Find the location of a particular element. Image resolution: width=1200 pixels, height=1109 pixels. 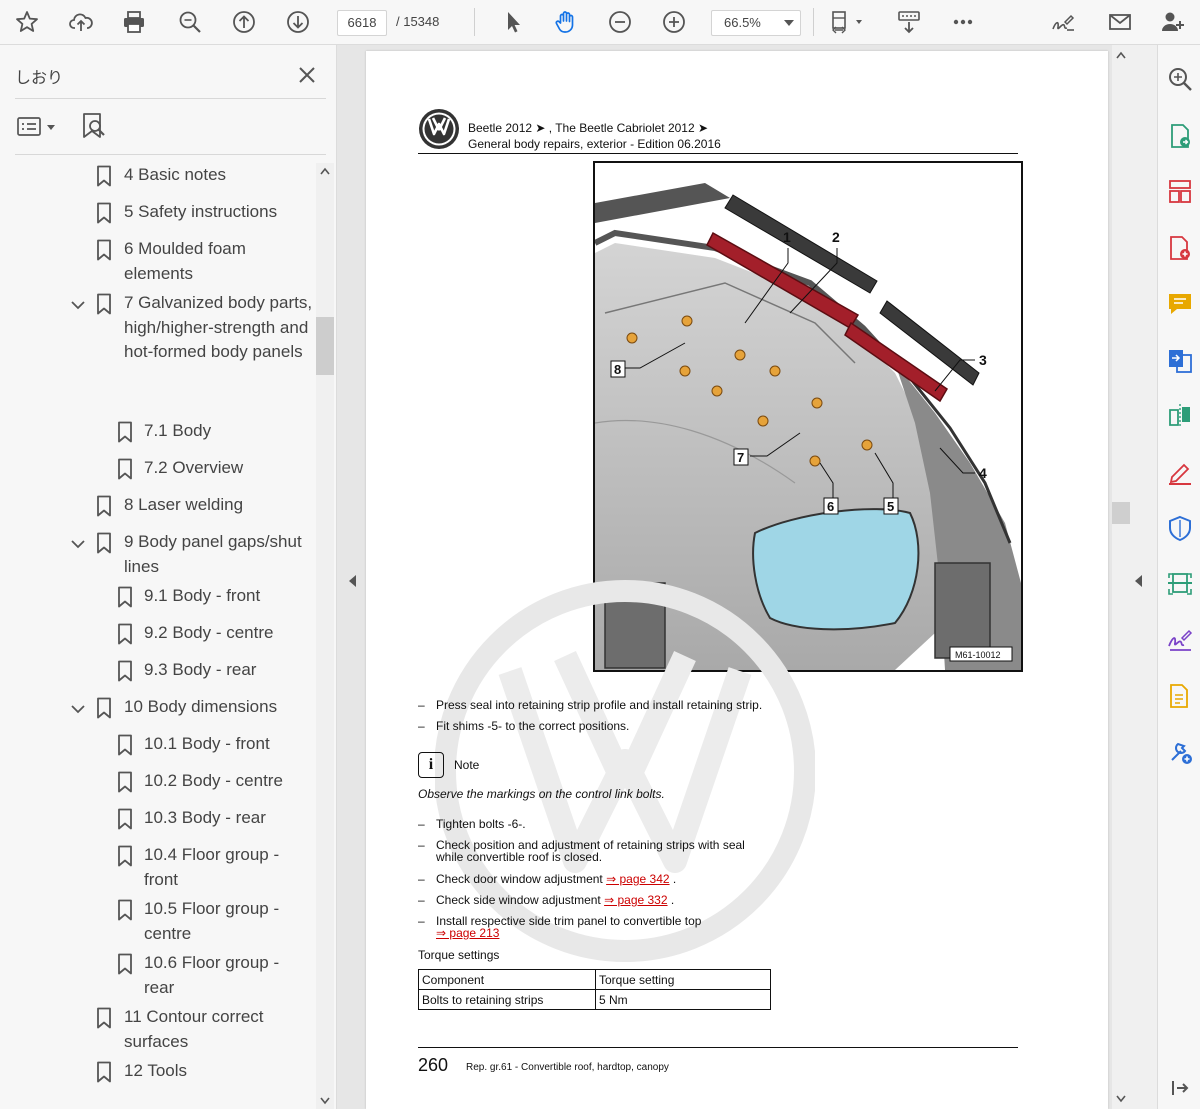

bookmarks-scrollbar is located at coordinates (325, 636).